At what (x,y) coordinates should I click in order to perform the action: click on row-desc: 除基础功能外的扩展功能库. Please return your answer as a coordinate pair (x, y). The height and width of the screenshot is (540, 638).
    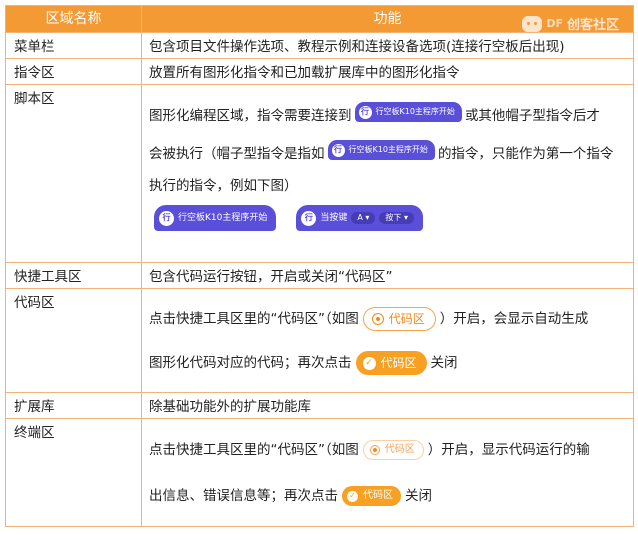
    Looking at the image, I should click on (387, 405).